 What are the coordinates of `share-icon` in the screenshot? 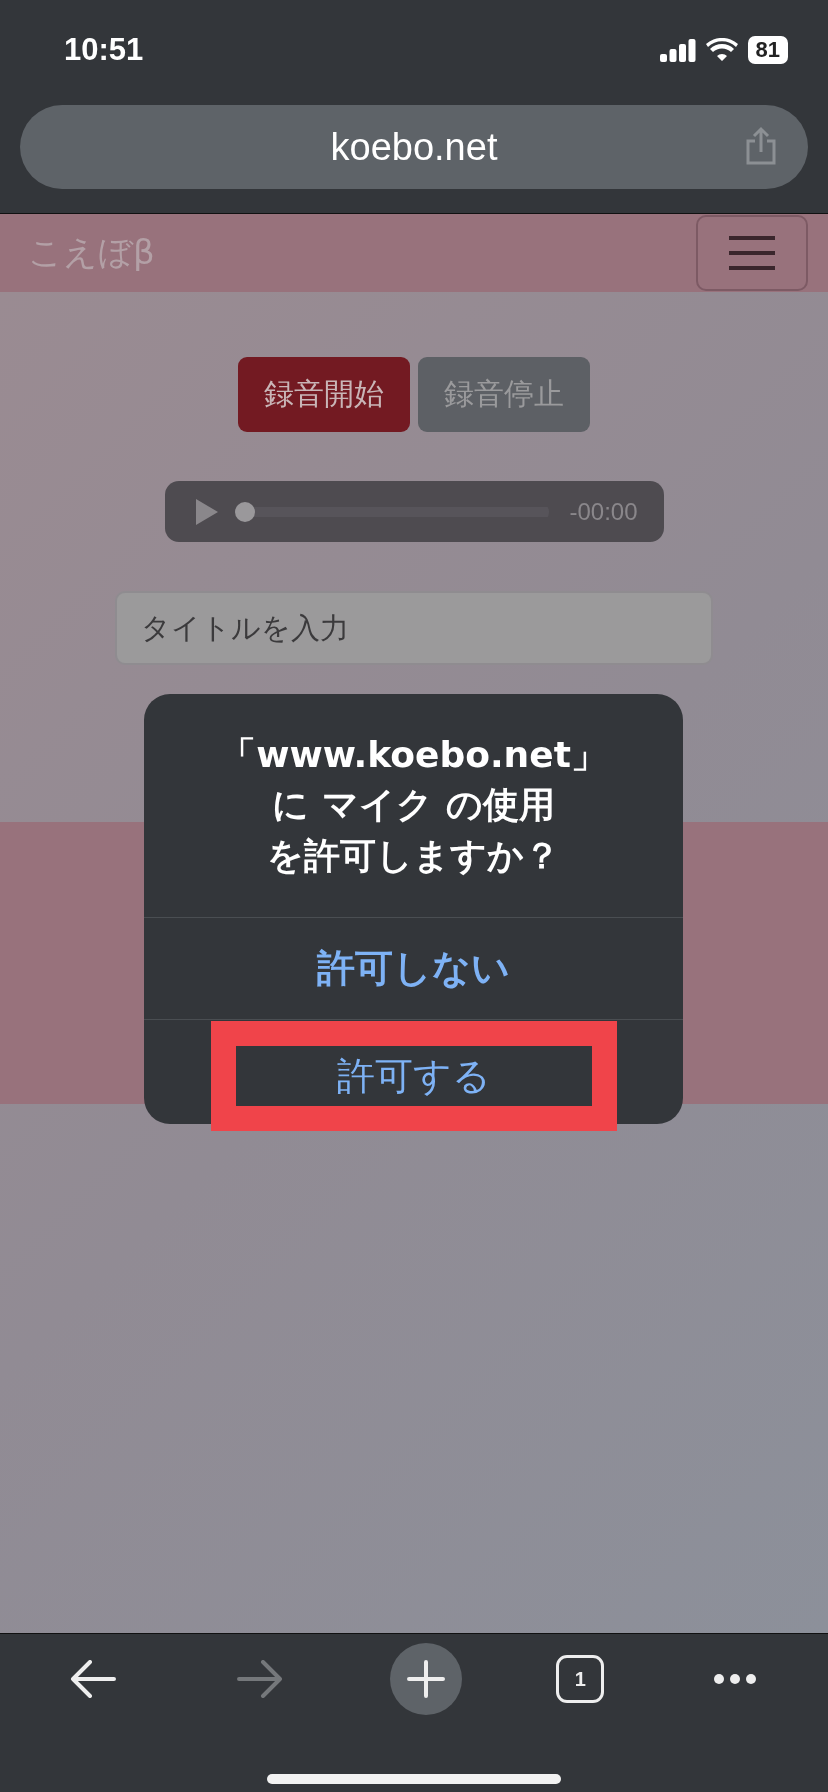 It's located at (761, 146).